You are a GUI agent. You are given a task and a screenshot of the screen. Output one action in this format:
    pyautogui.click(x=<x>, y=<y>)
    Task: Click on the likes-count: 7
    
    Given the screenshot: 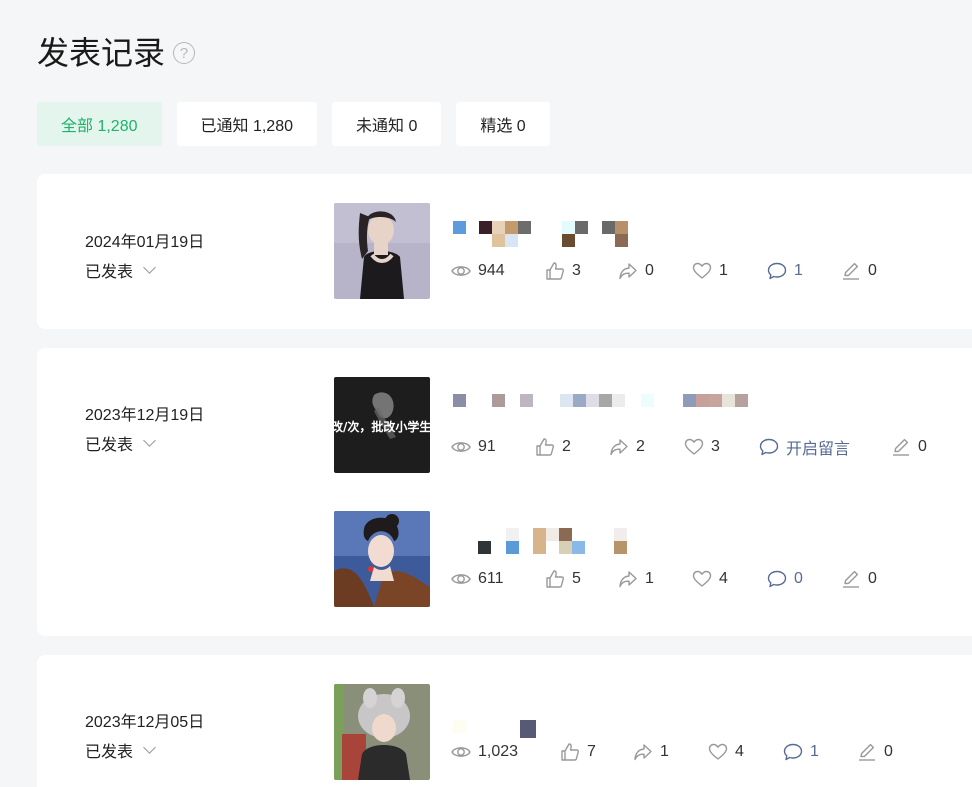 What is the action you would take?
    pyautogui.click(x=591, y=751)
    